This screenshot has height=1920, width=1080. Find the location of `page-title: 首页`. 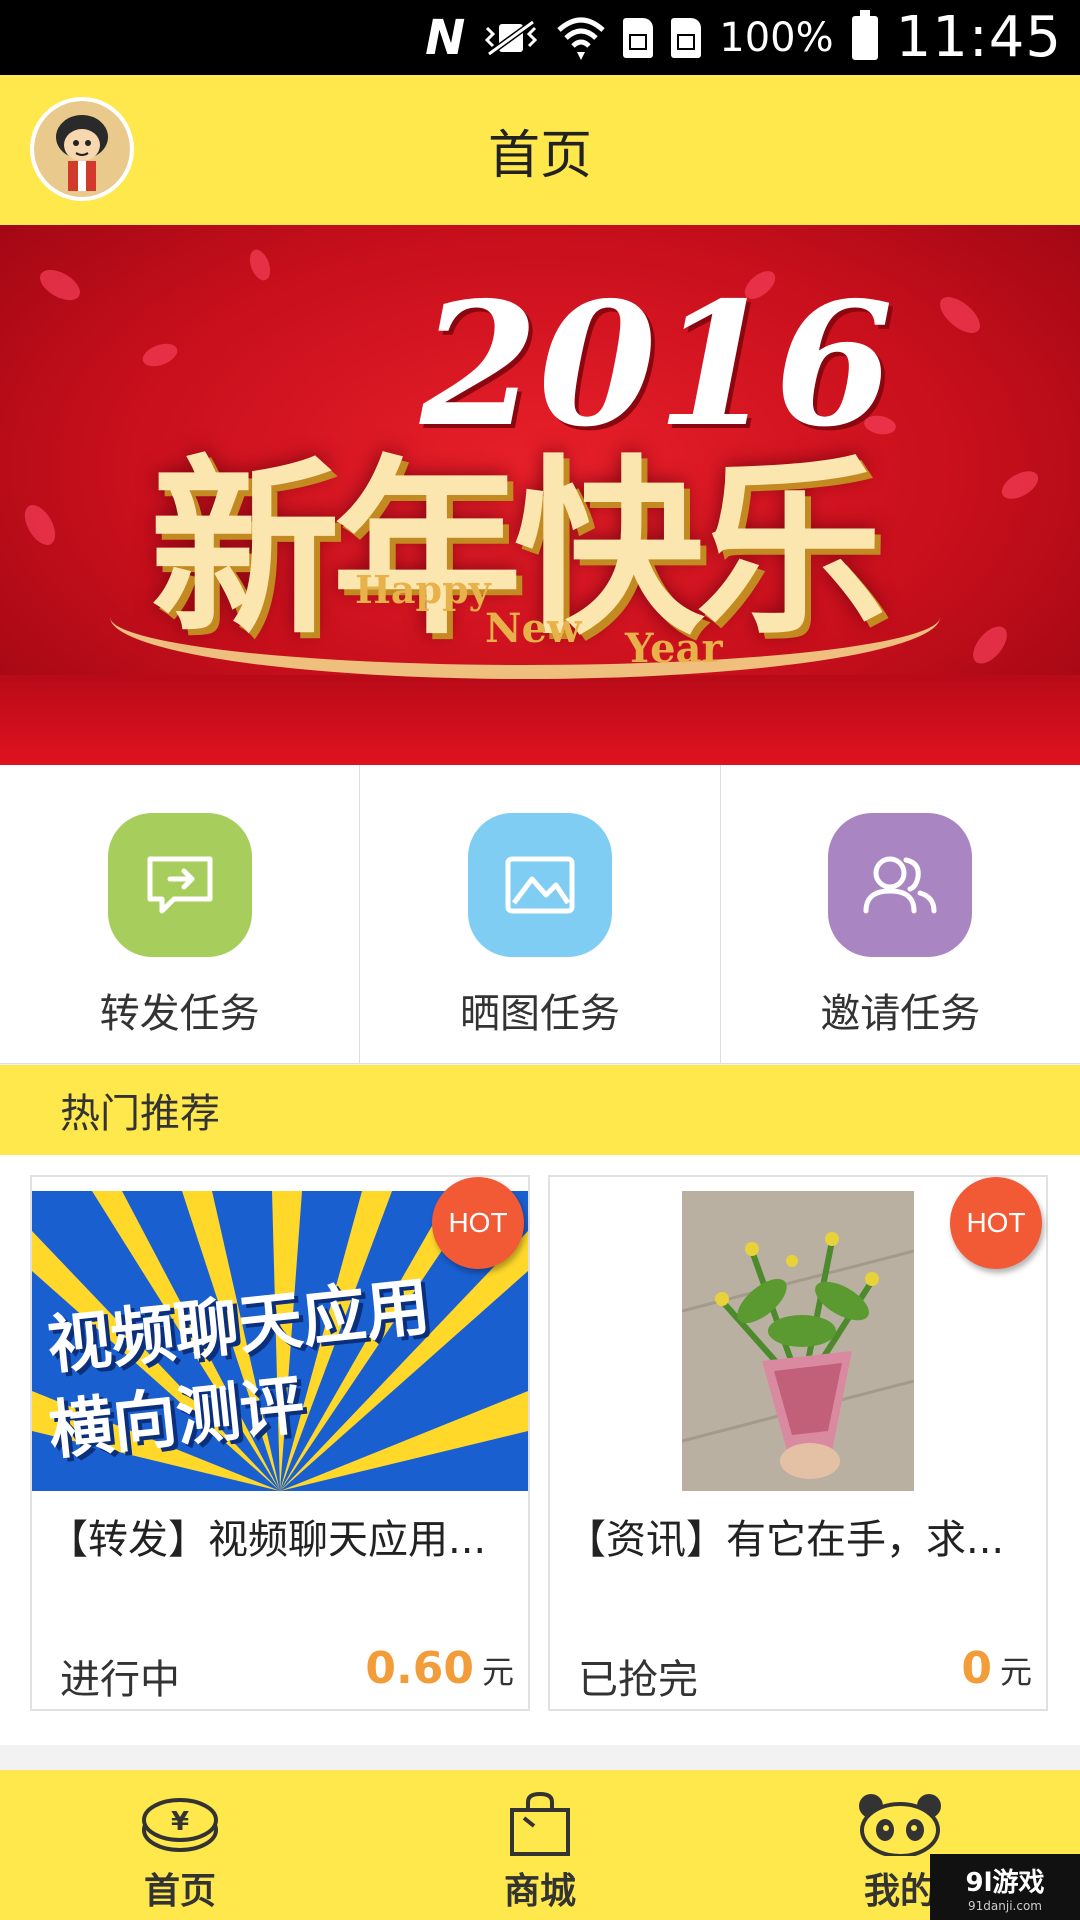

page-title: 首页 is located at coordinates (539, 155).